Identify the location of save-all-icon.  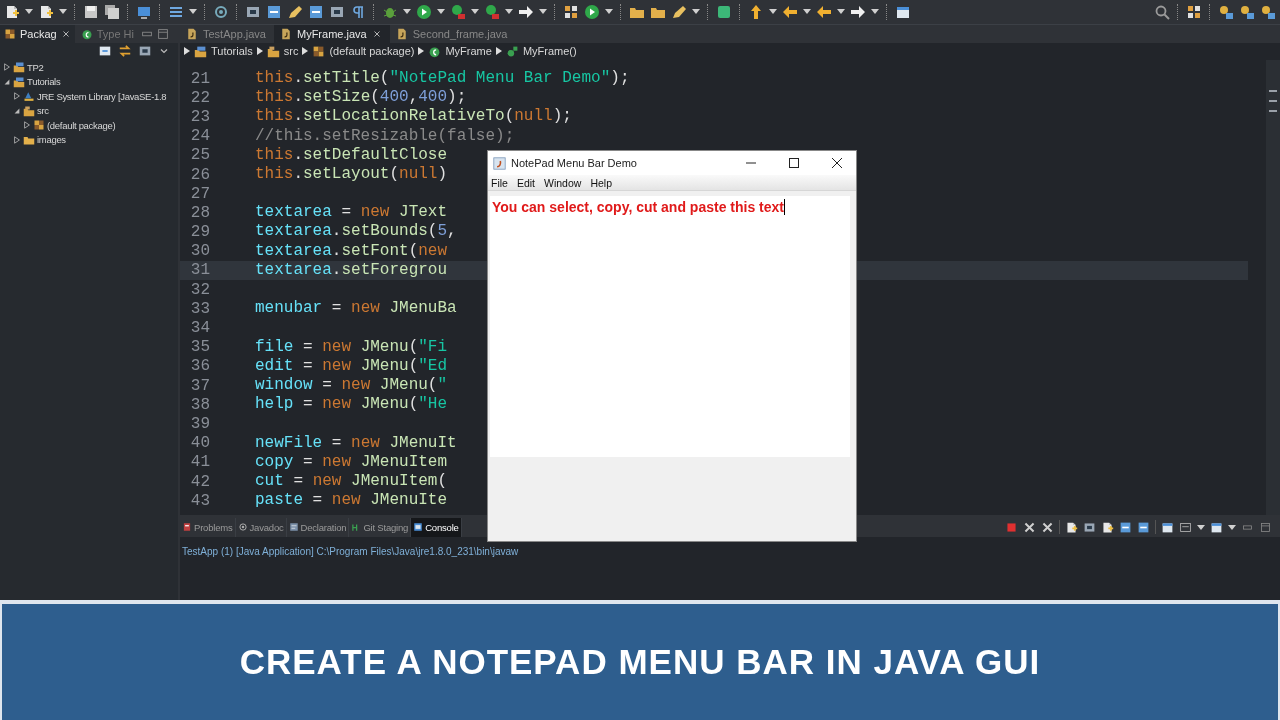
(112, 12).